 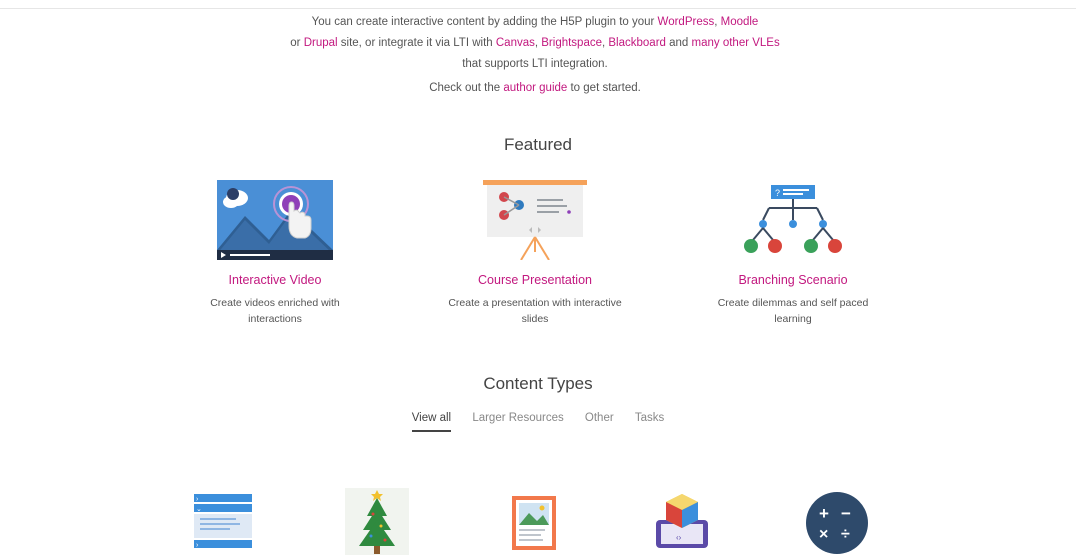 I want to click on content-type-accordion: › ⌄ ›, so click(x=222, y=520).